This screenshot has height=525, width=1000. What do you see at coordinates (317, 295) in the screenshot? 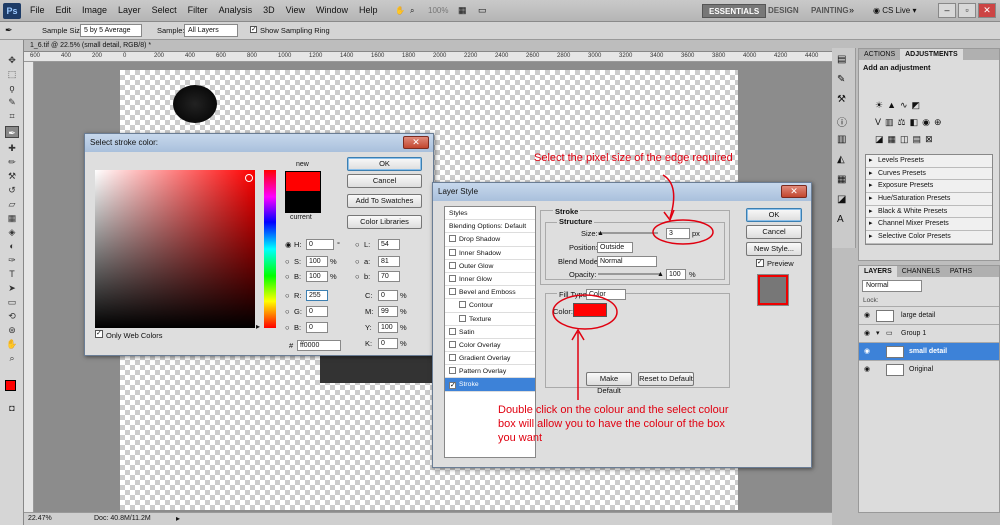
I see `red-input: 255` at bounding box center [317, 295].